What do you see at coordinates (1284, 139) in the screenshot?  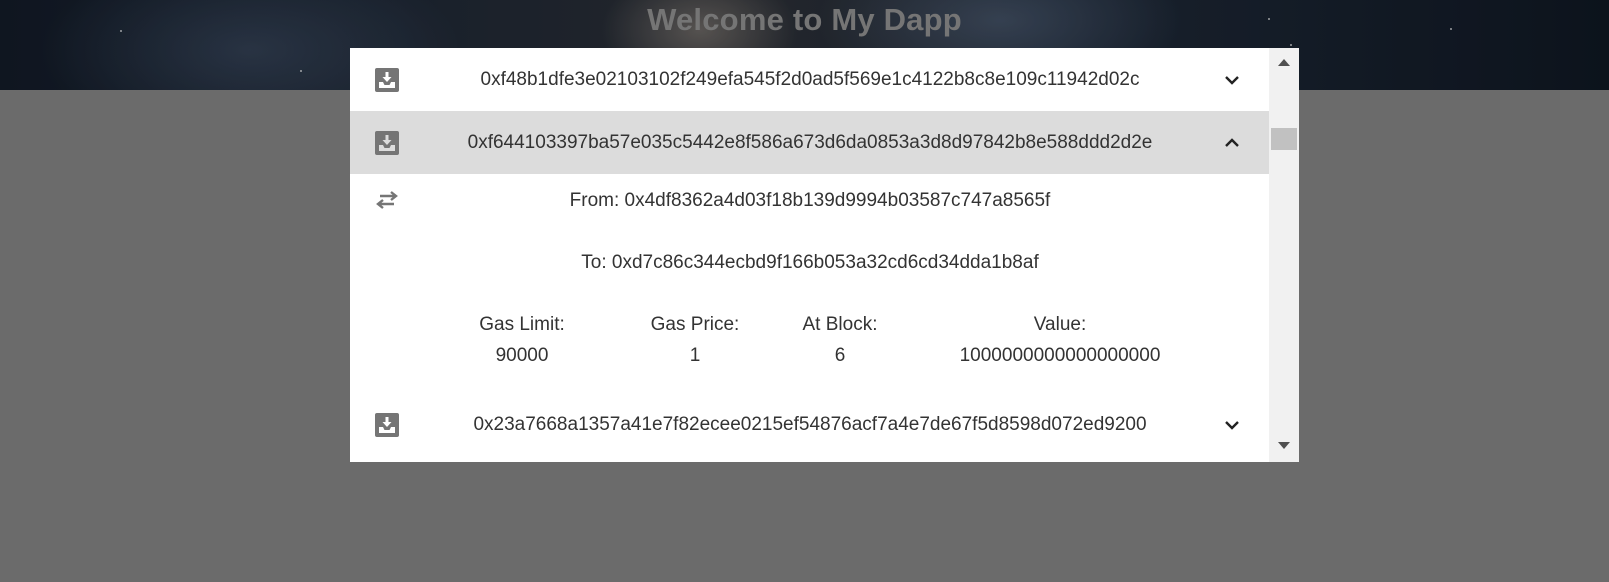 I see `scrollbar-thumb` at bounding box center [1284, 139].